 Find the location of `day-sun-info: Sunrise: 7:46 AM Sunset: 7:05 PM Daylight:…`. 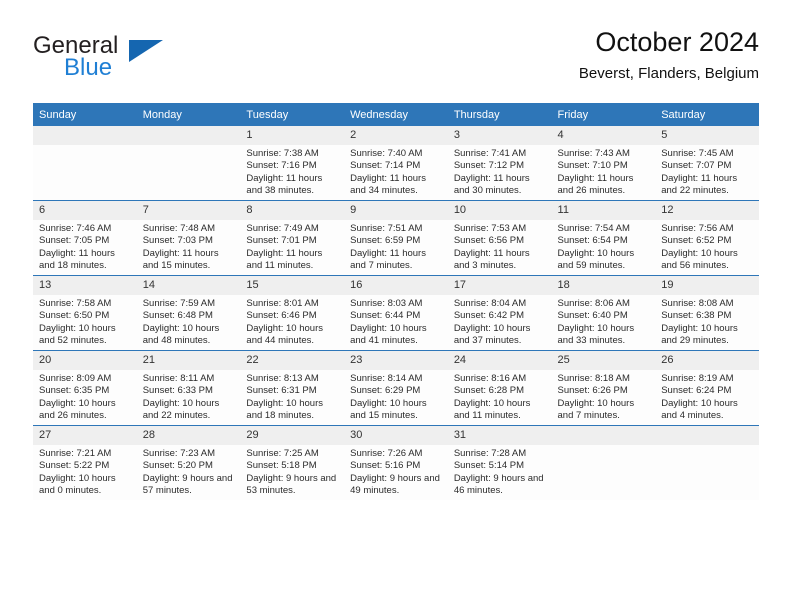

day-sun-info: Sunrise: 7:46 AM Sunset: 7:05 PM Daylight:… is located at coordinates (85, 246).